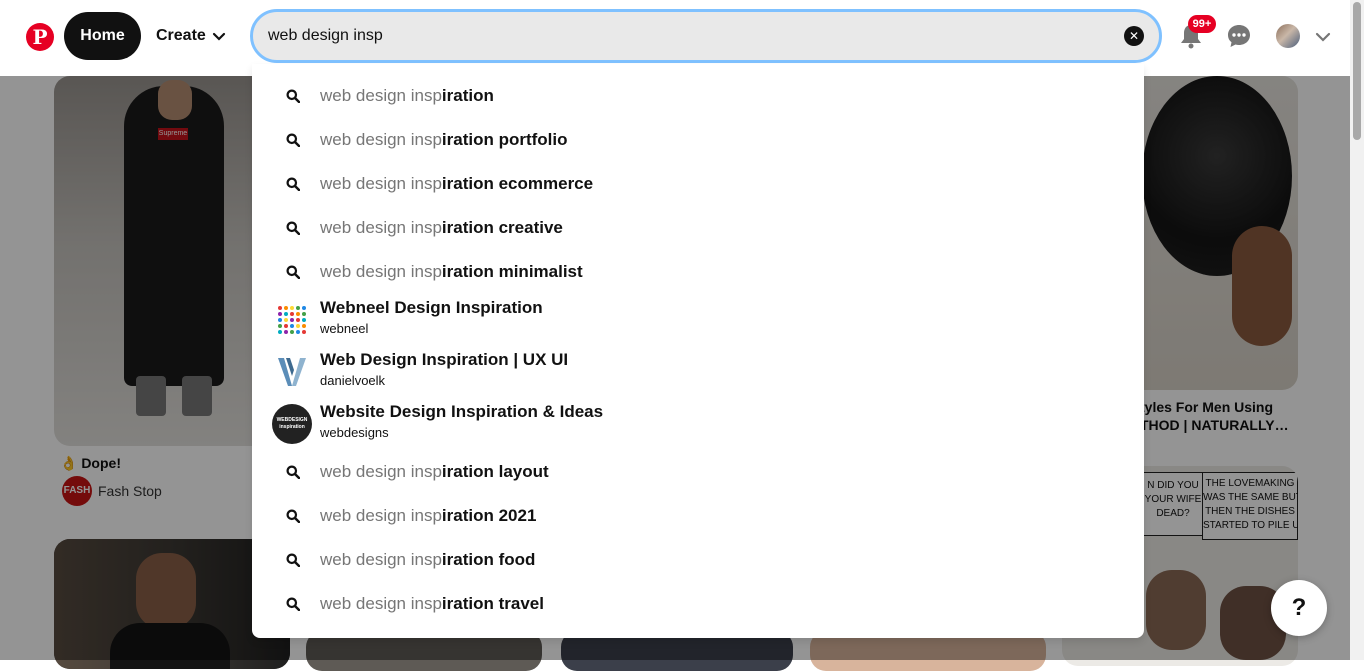  I want to click on search-bar: ✕, so click(706, 36).